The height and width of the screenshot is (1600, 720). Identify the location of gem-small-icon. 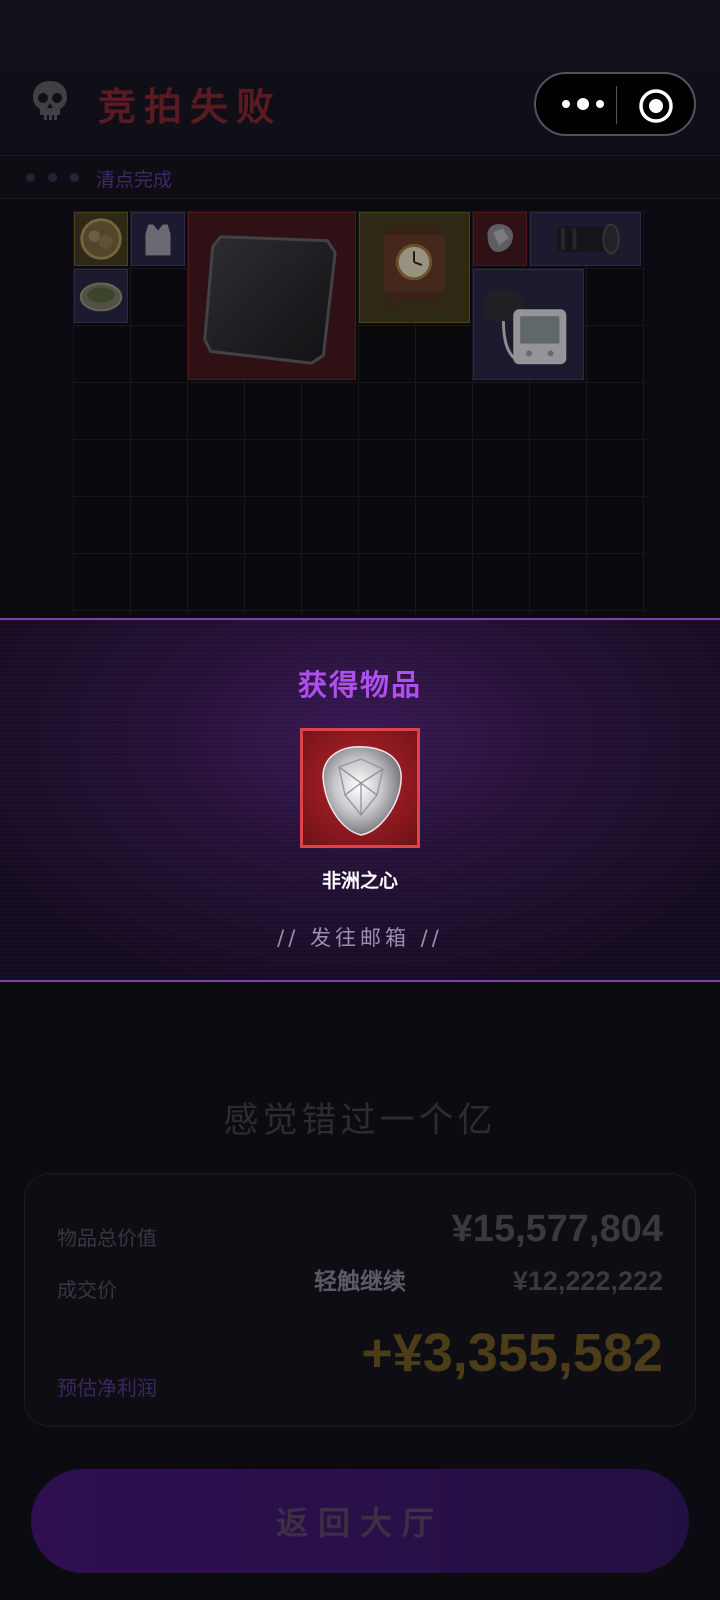
(500, 238).